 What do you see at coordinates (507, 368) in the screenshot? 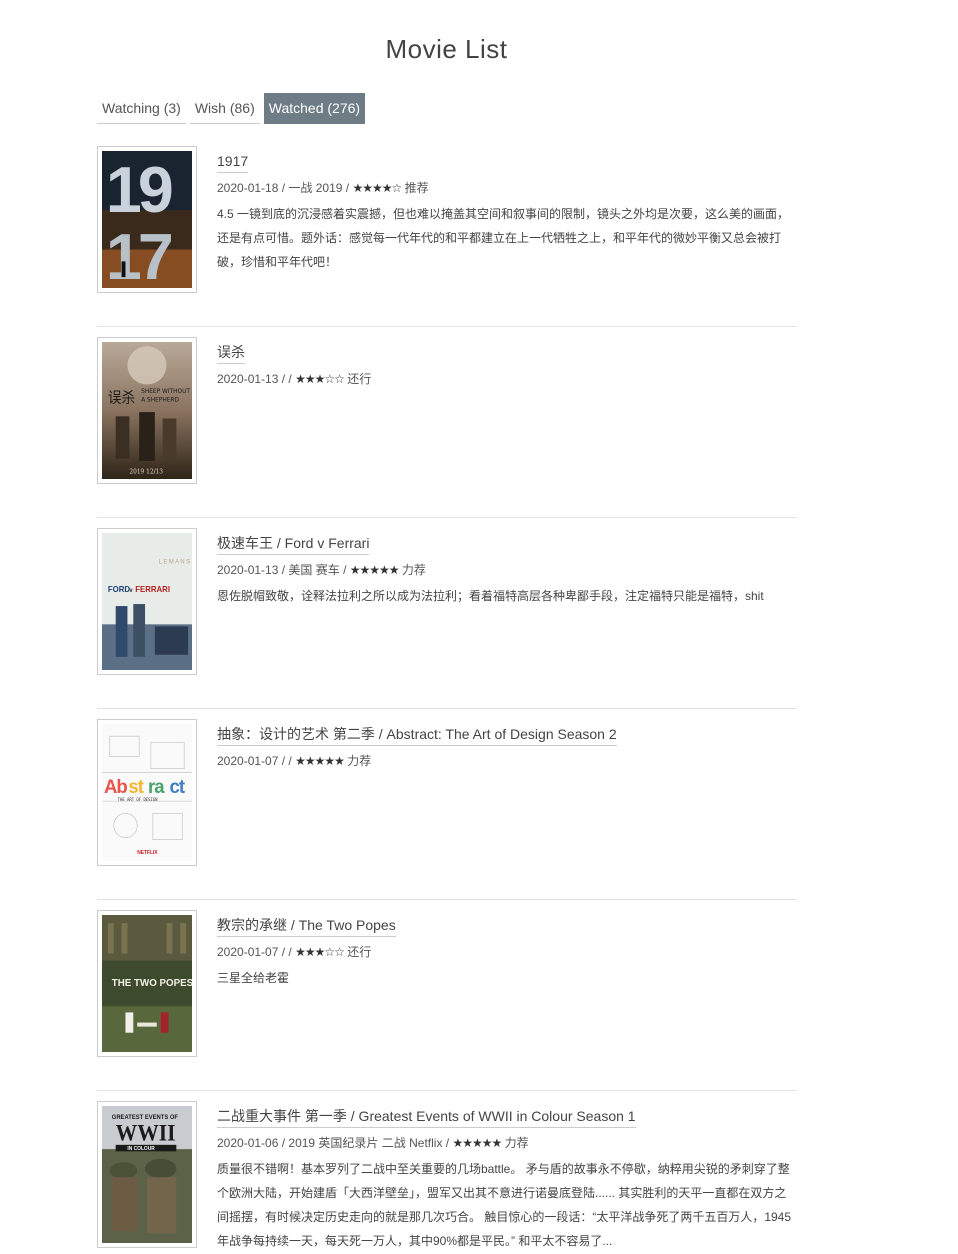
I see `movie-info: 误杀 2020-01-13 / / ★★★☆☆ 还行` at bounding box center [507, 368].